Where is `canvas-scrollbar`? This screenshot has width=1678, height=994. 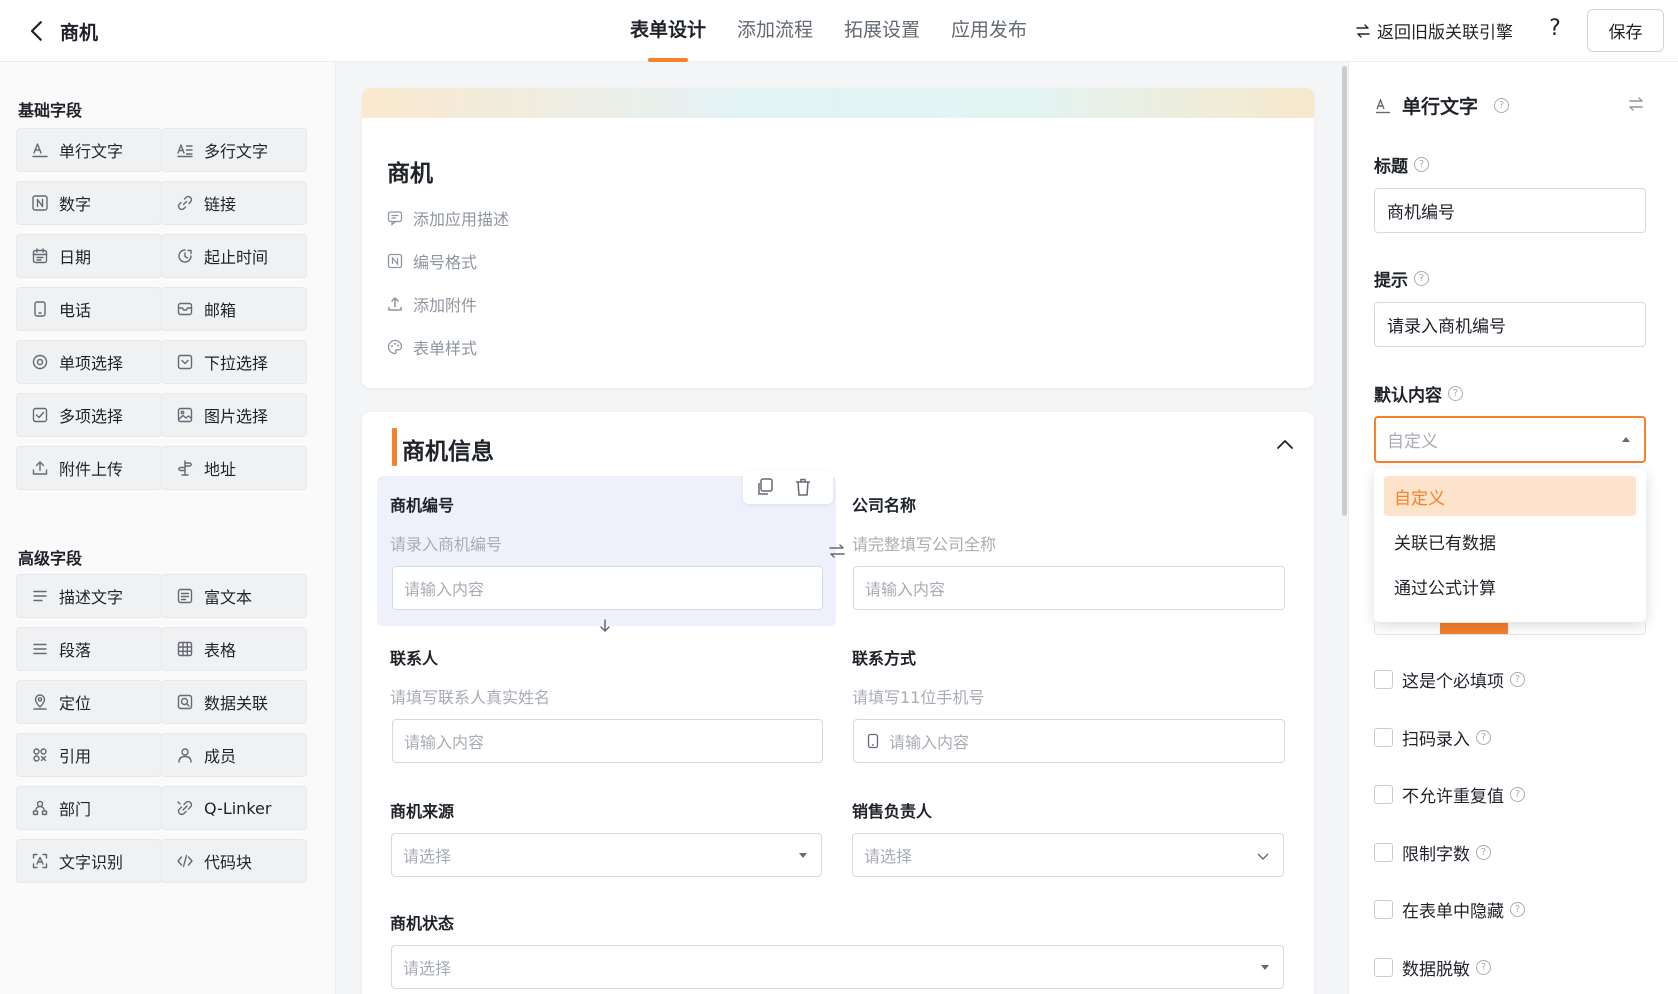
canvas-scrollbar is located at coordinates (1344, 291).